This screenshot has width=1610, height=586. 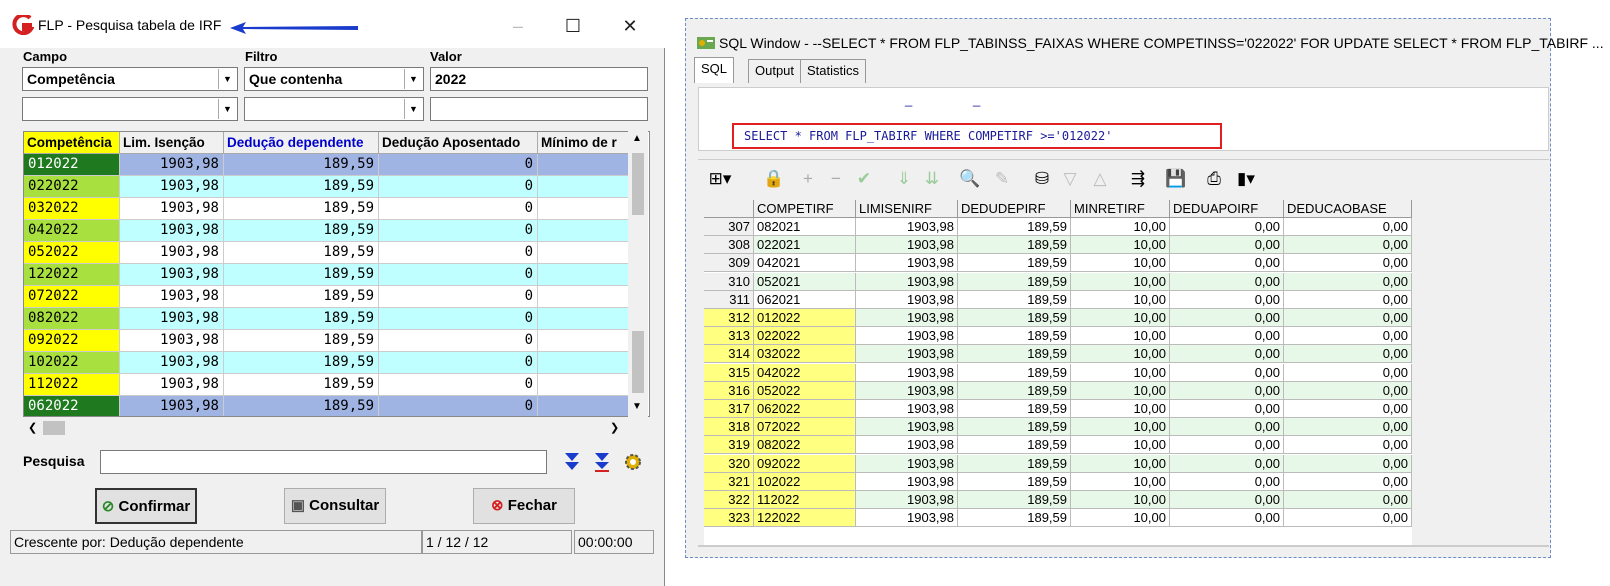 I want to click on table-row: 022022 1903,98 189,59 0, so click(x=328, y=187).